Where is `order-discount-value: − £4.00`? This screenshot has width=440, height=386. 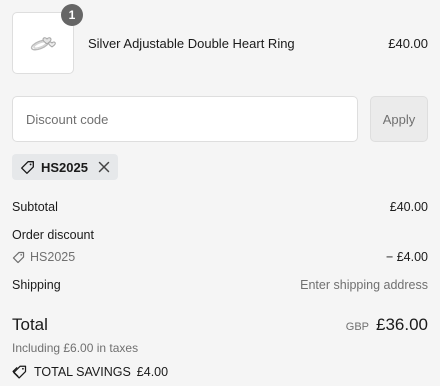 order-discount-value: − £4.00 is located at coordinates (406, 257).